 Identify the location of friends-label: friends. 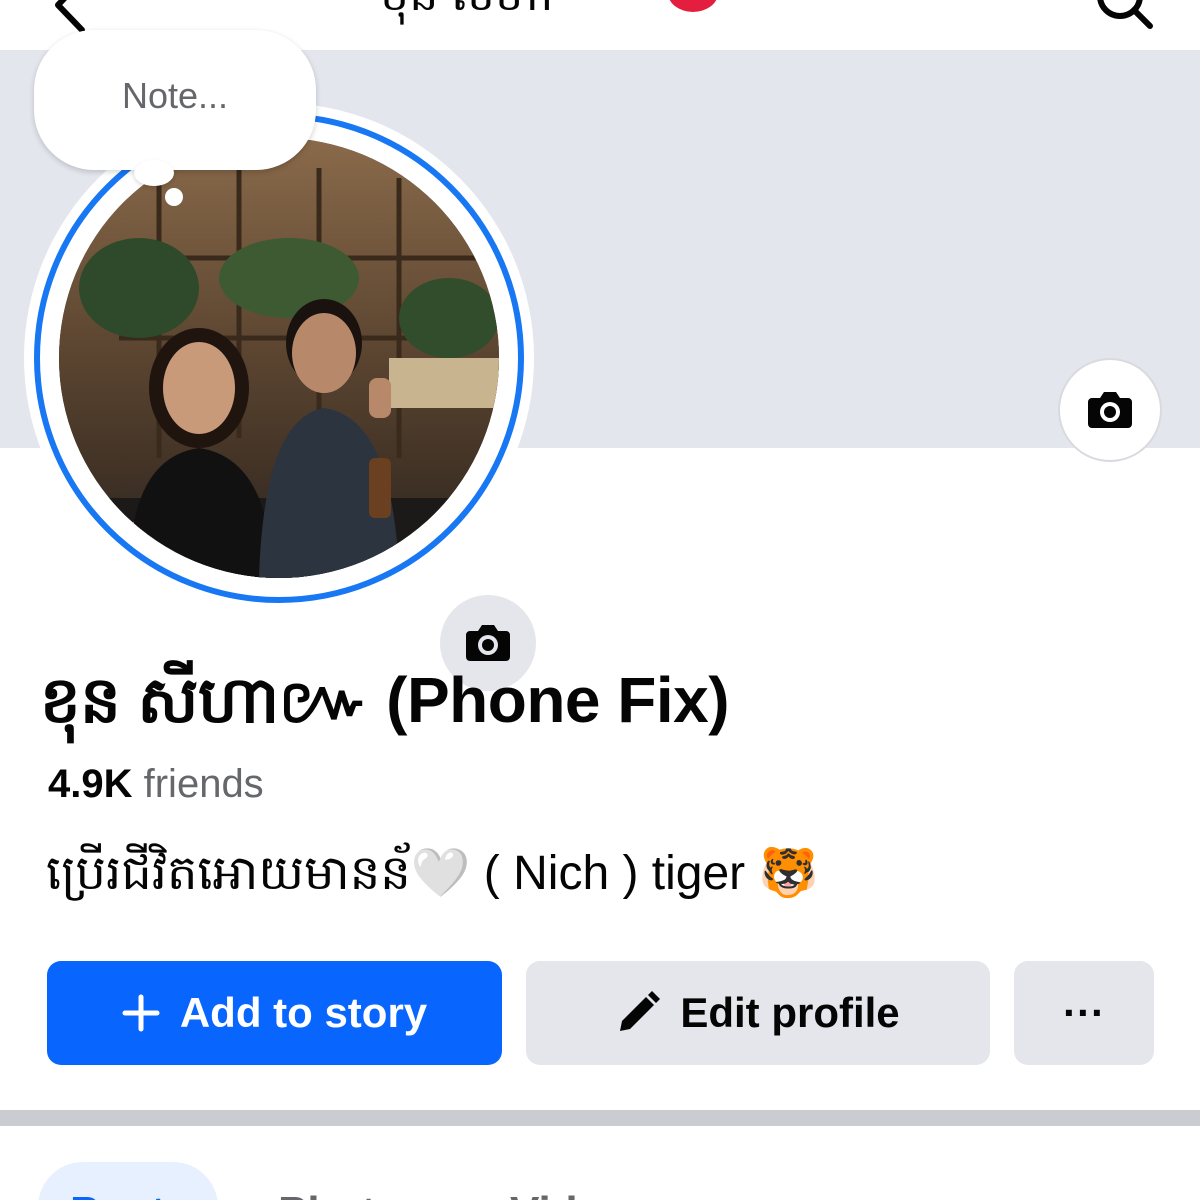
(203, 784).